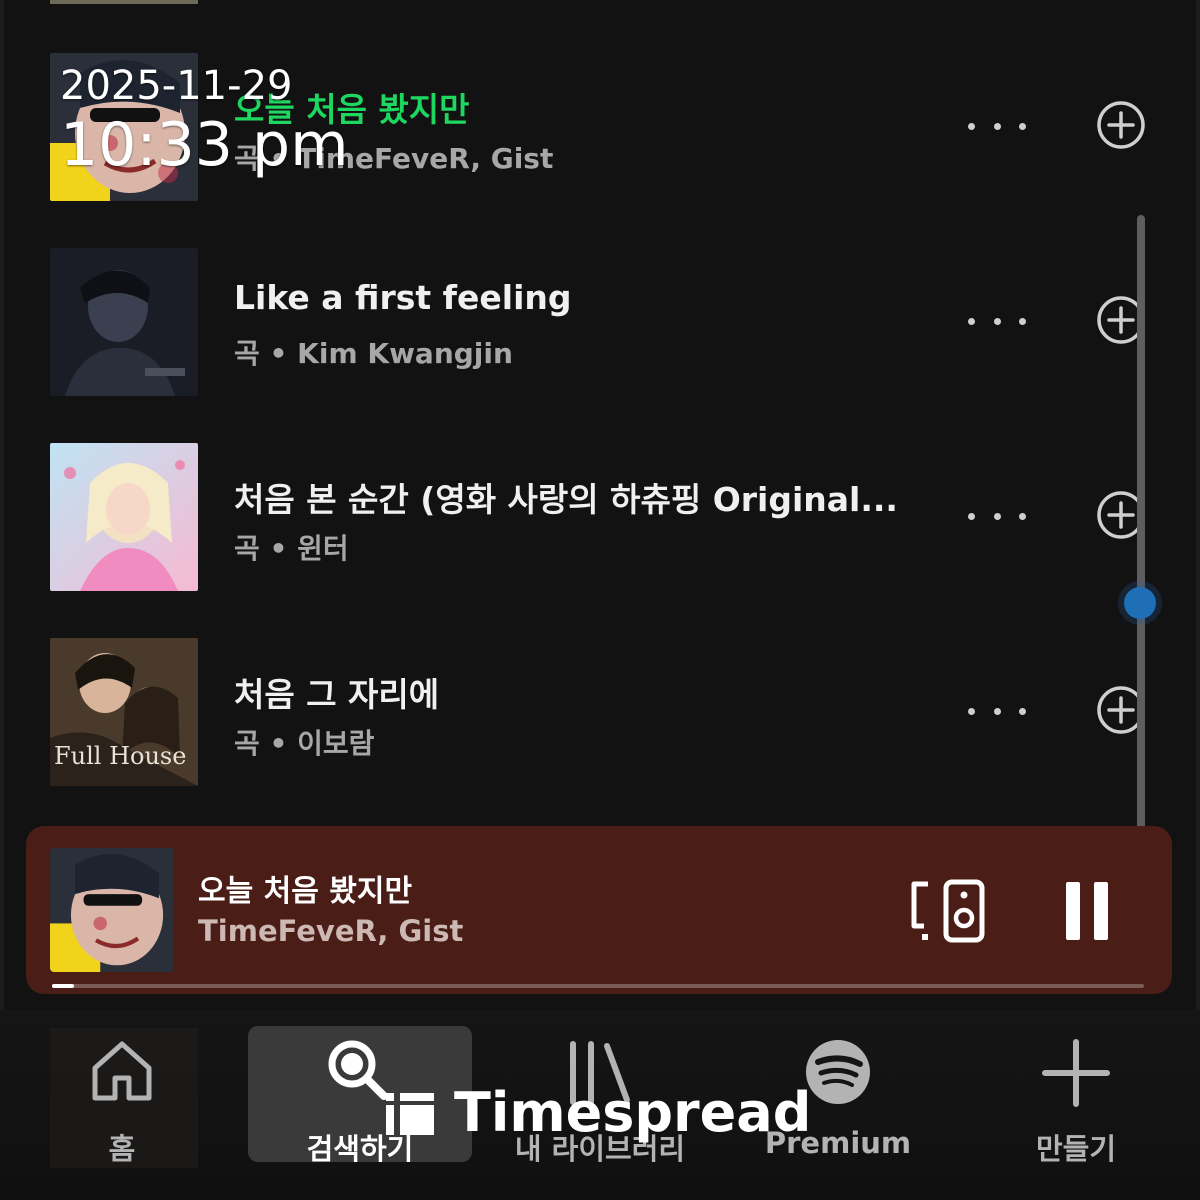 The image size is (1200, 1200). What do you see at coordinates (176, 86) in the screenshot?
I see `timestamp-date: 2025-11-29` at bounding box center [176, 86].